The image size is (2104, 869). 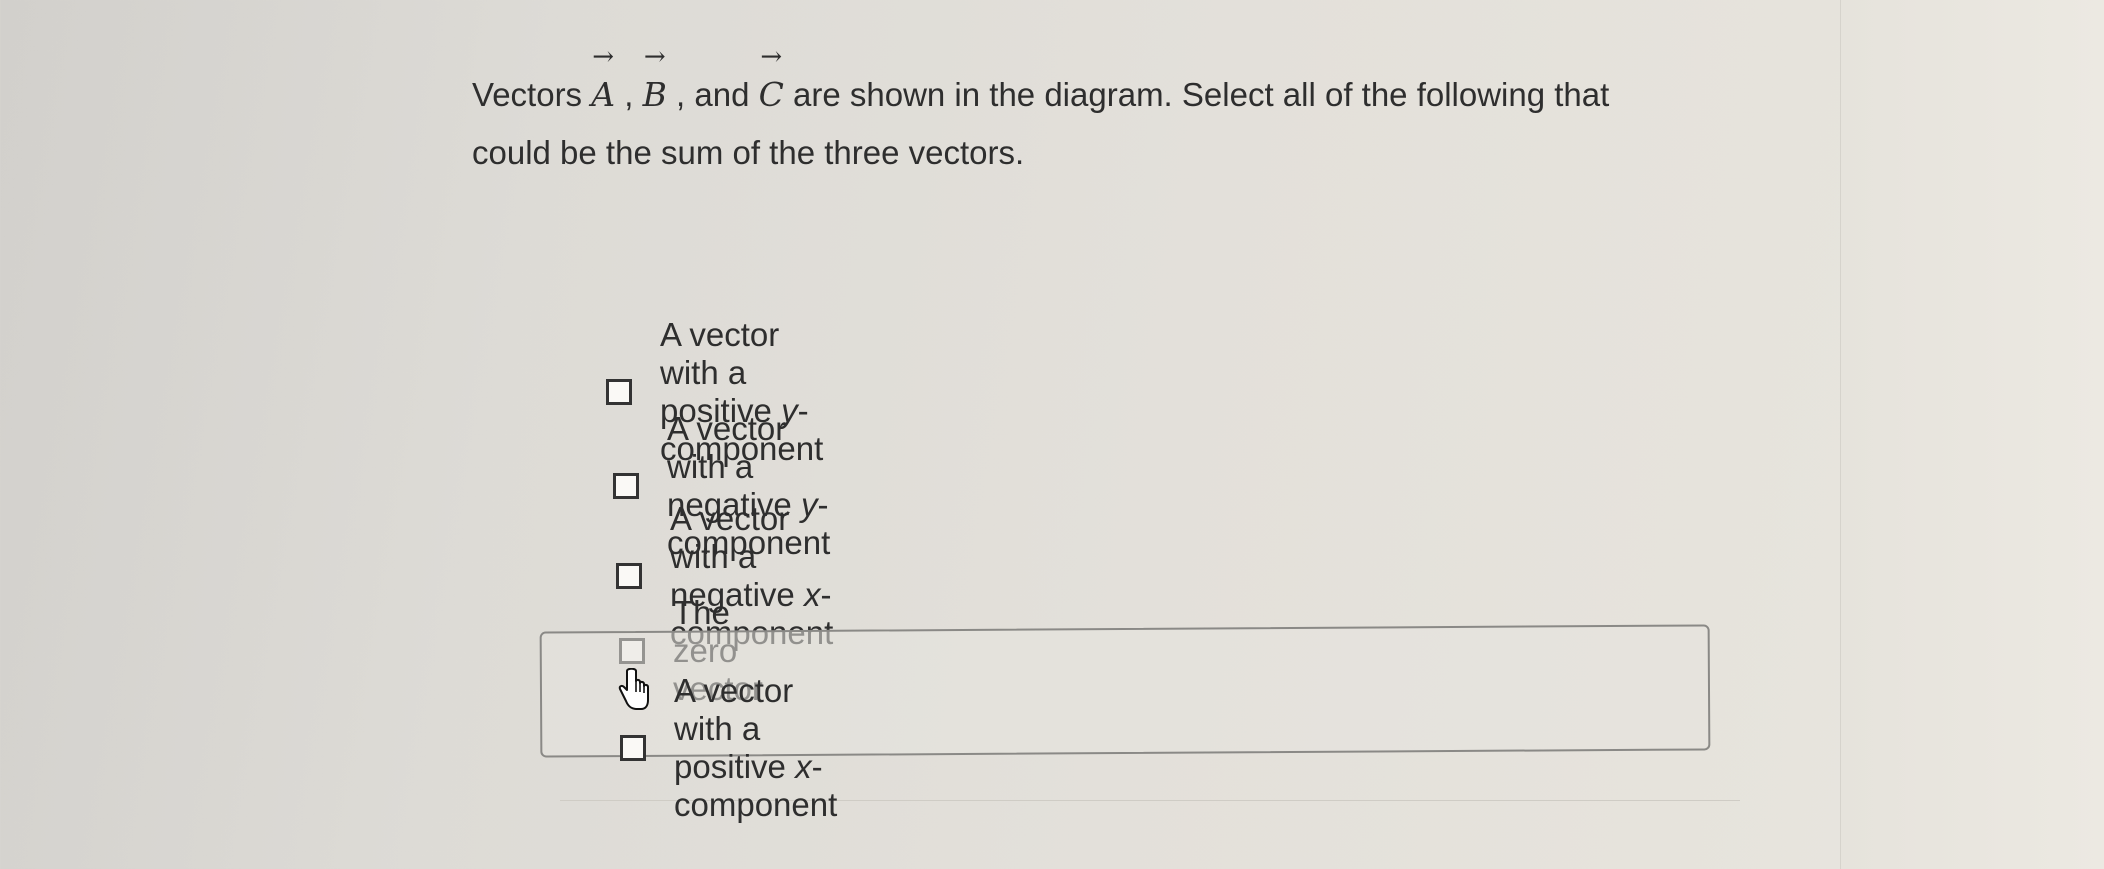 What do you see at coordinates (712, 94) in the screenshot?
I see `question-separator: , and` at bounding box center [712, 94].